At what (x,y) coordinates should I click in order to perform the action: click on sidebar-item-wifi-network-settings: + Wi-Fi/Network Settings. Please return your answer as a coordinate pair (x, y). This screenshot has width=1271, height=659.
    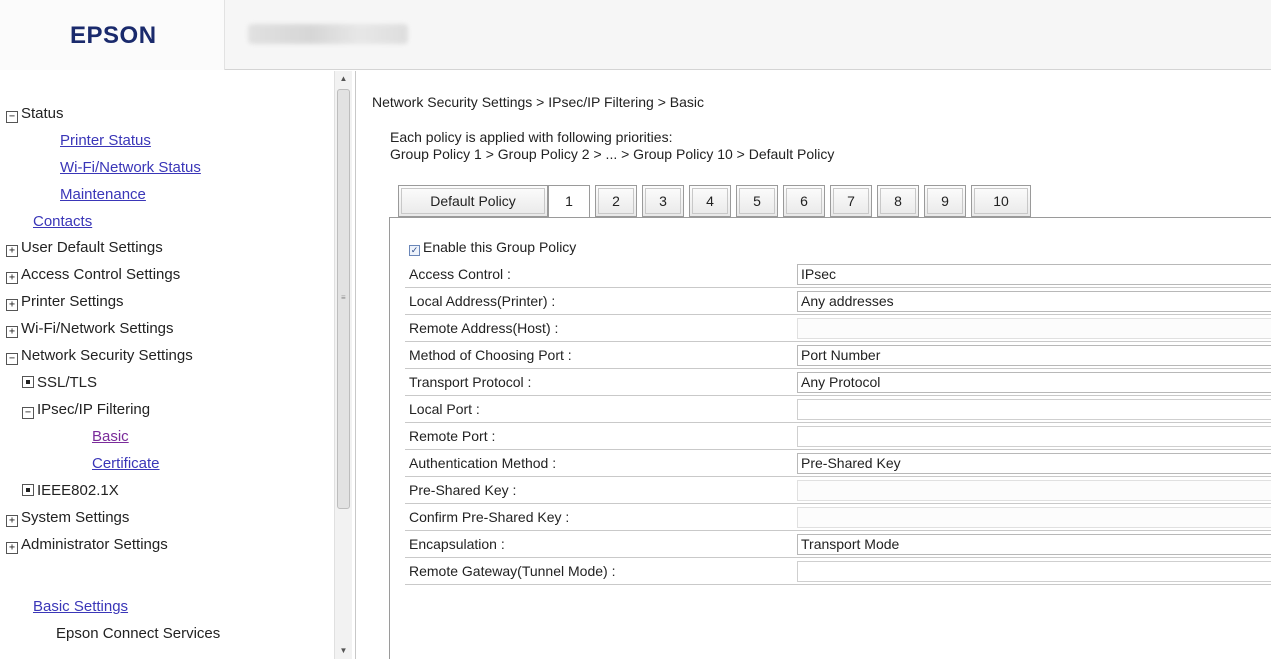
    Looking at the image, I should click on (90, 329).